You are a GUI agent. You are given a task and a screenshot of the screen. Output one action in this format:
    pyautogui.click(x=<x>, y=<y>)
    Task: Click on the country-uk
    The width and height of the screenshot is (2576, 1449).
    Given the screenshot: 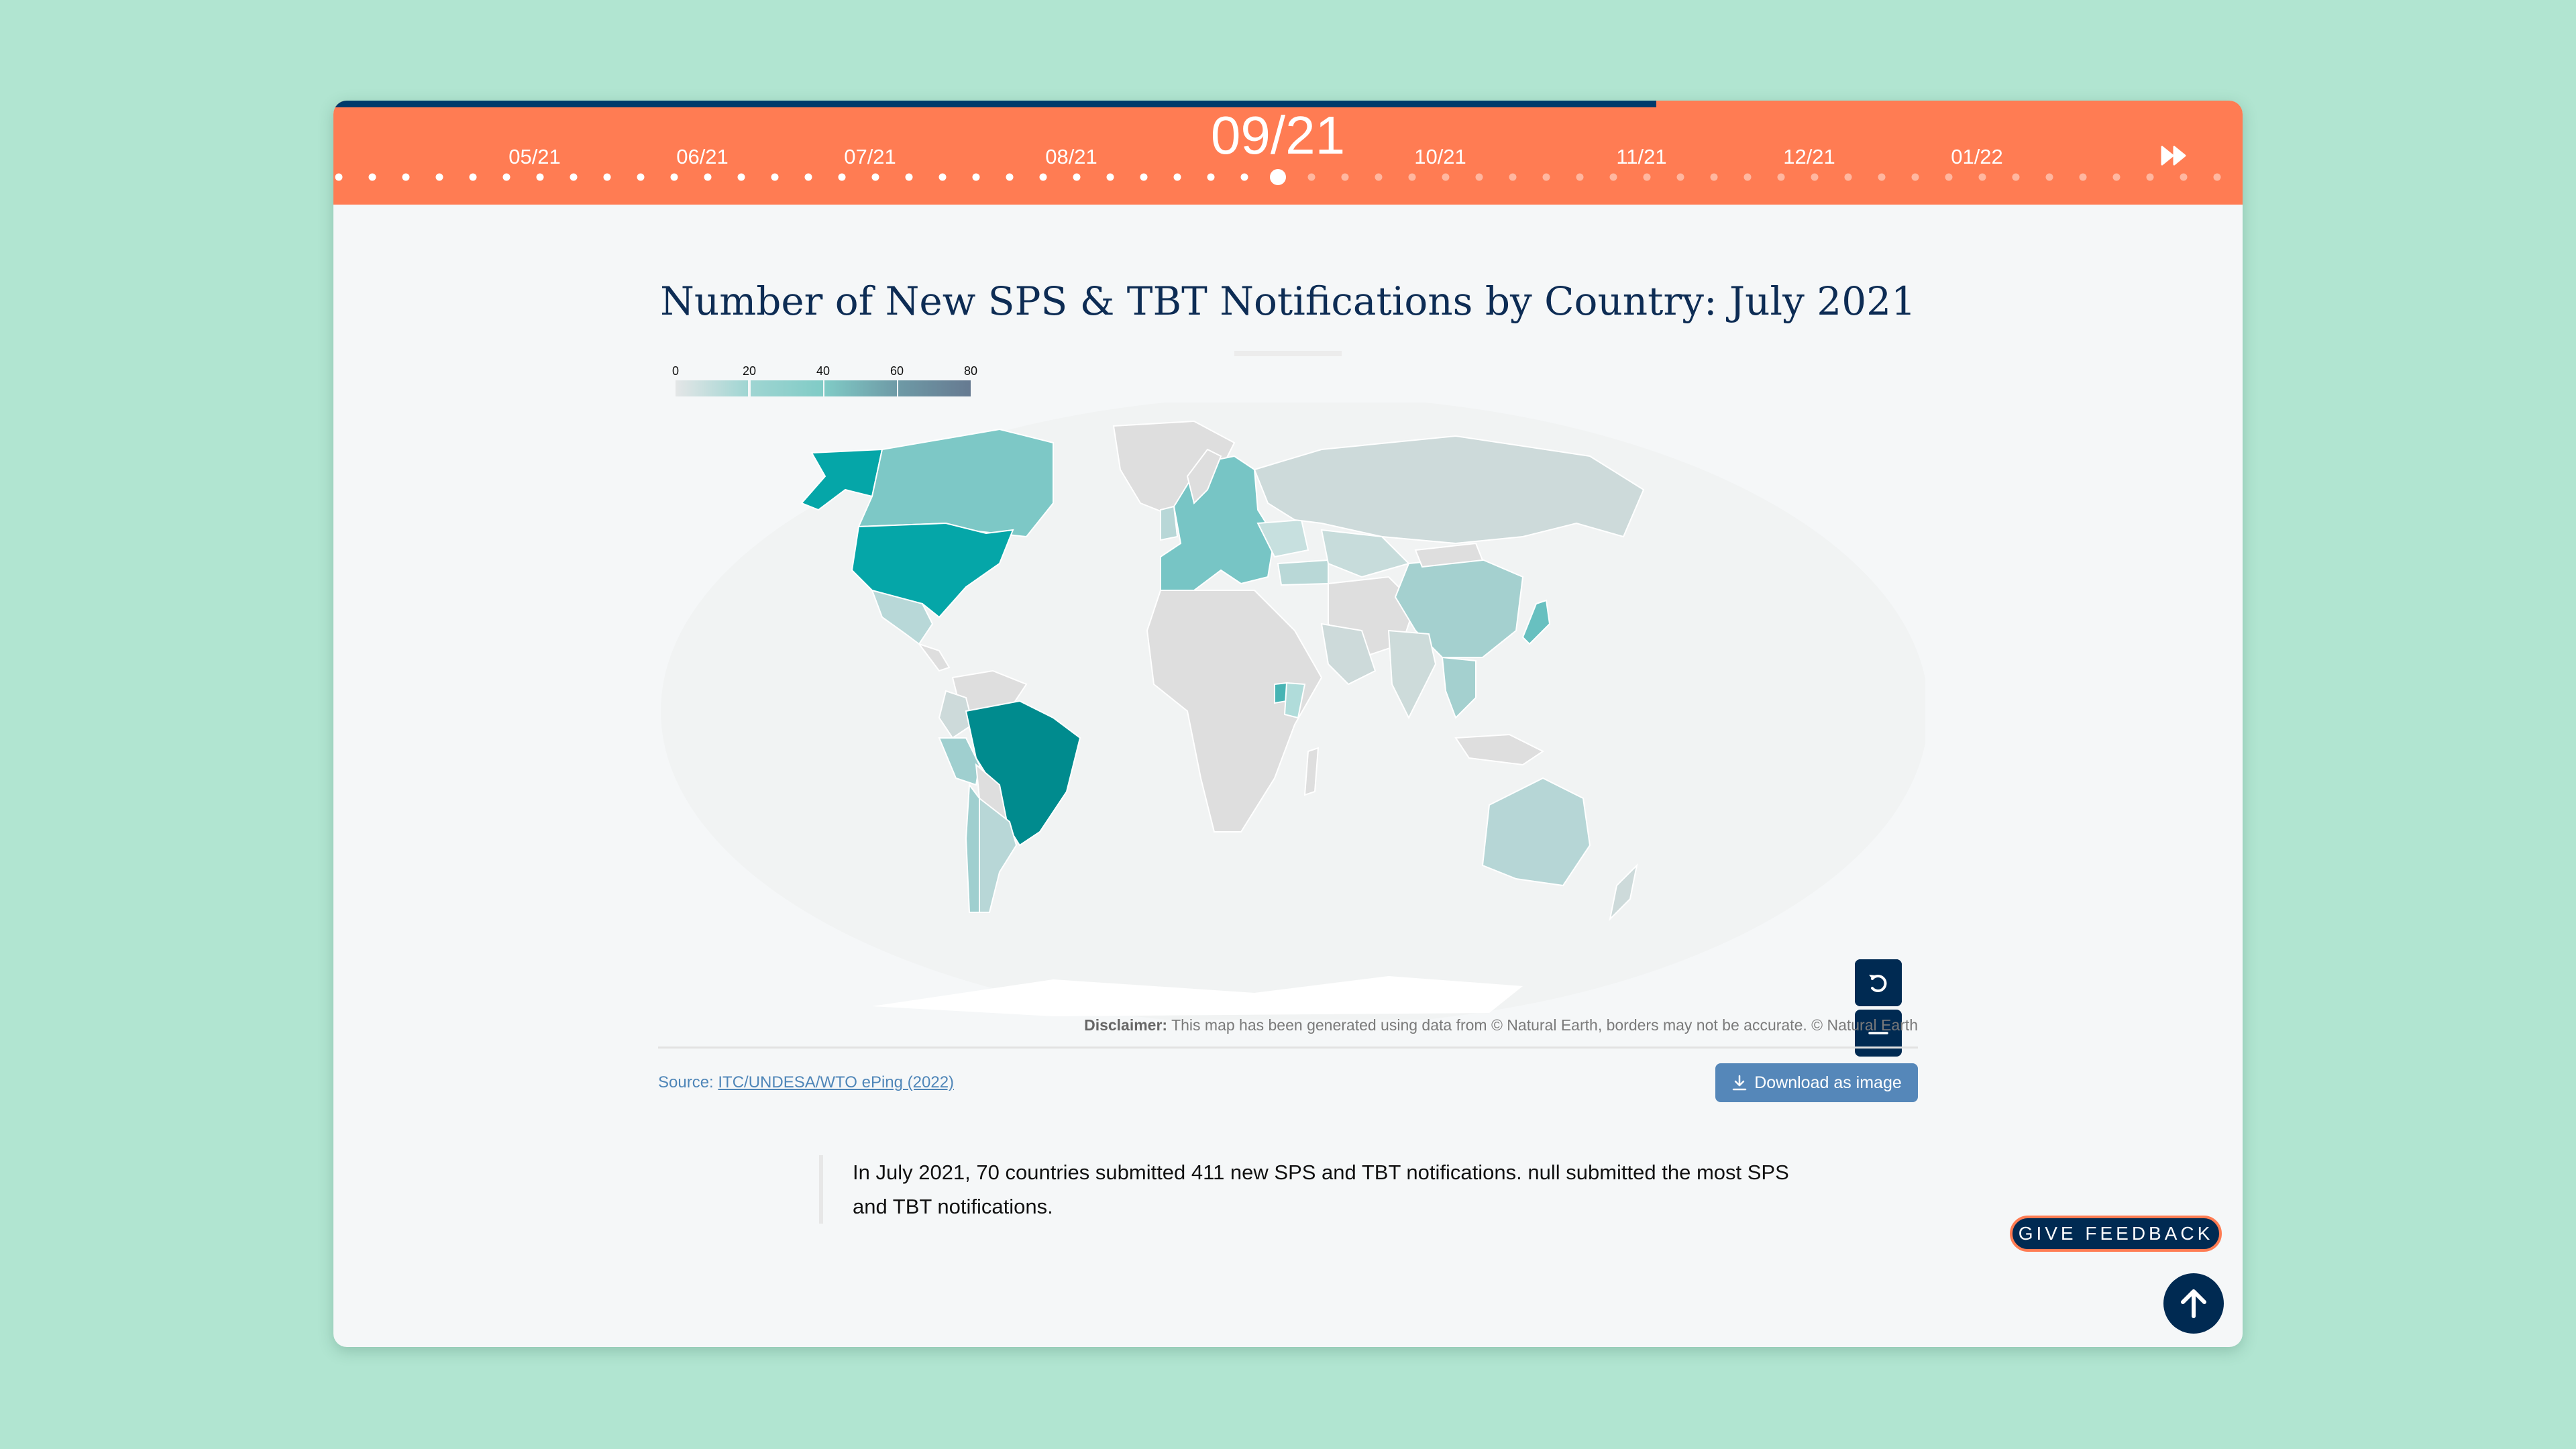 What is the action you would take?
    pyautogui.click(x=1169, y=523)
    